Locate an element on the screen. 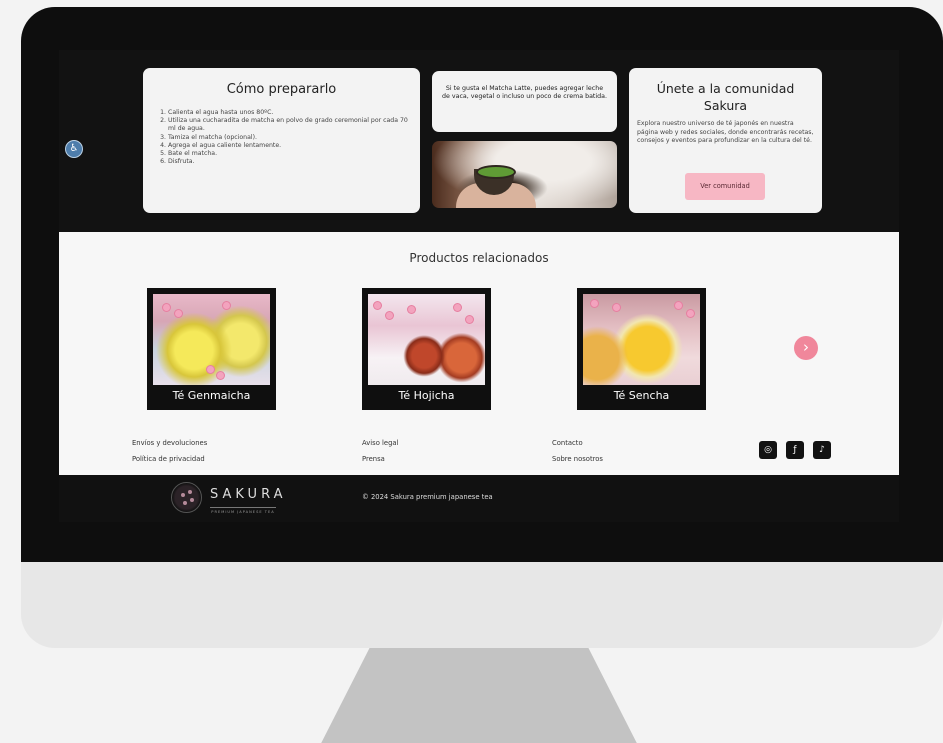 Image resolution: width=943 pixels, height=743 pixels. footer-link: Contacto is located at coordinates (577, 443).